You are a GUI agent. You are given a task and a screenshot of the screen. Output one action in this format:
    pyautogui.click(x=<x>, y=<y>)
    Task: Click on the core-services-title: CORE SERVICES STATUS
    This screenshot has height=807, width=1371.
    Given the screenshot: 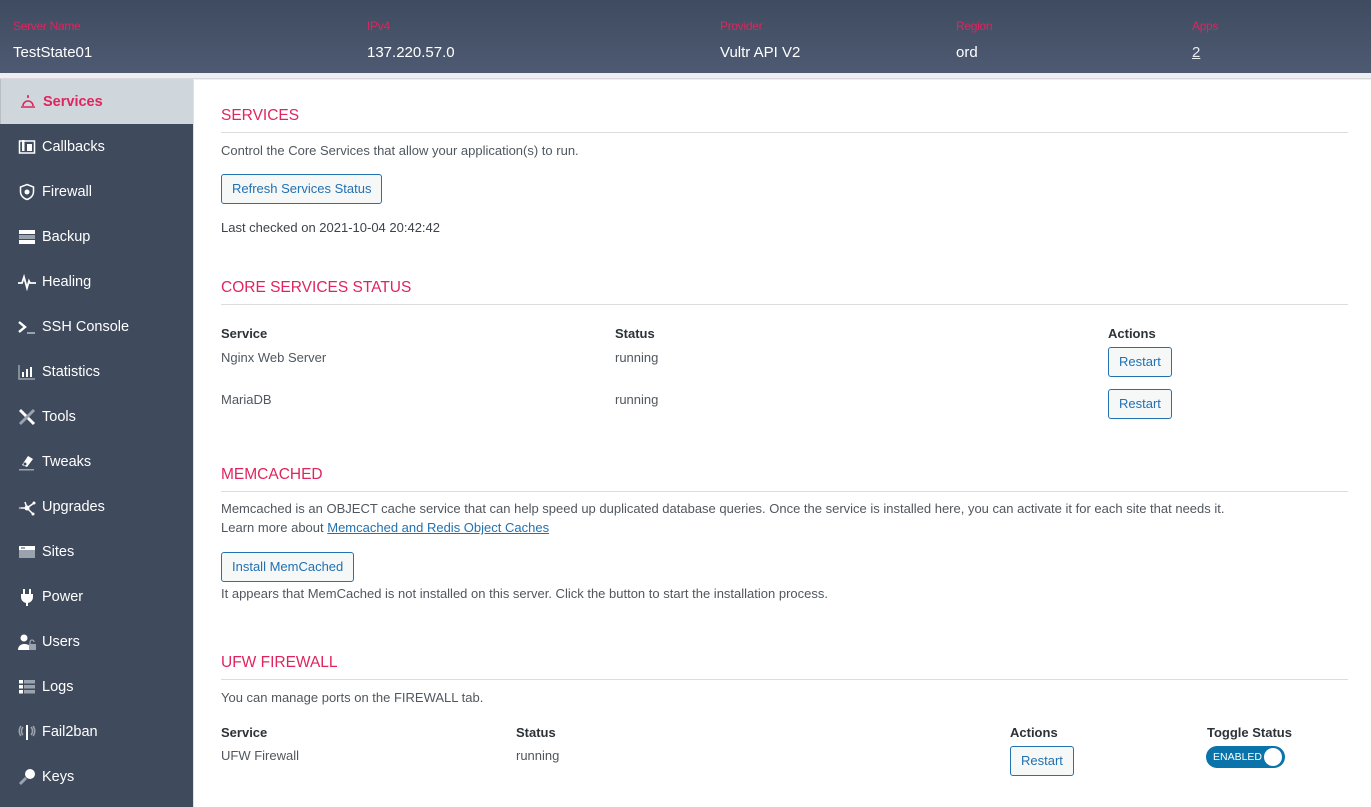 What is the action you would take?
    pyautogui.click(x=784, y=292)
    